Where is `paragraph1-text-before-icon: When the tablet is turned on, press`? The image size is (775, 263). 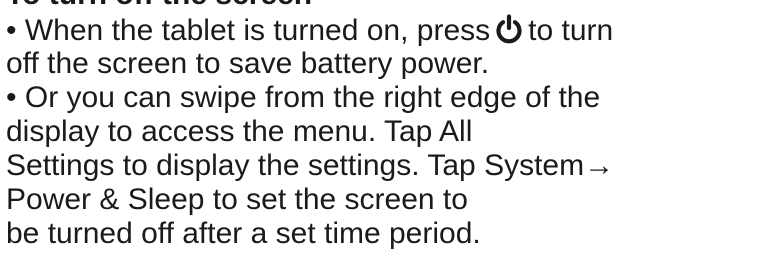 paragraph1-text-before-icon: When the tablet is turned on, press is located at coordinates (257, 30).